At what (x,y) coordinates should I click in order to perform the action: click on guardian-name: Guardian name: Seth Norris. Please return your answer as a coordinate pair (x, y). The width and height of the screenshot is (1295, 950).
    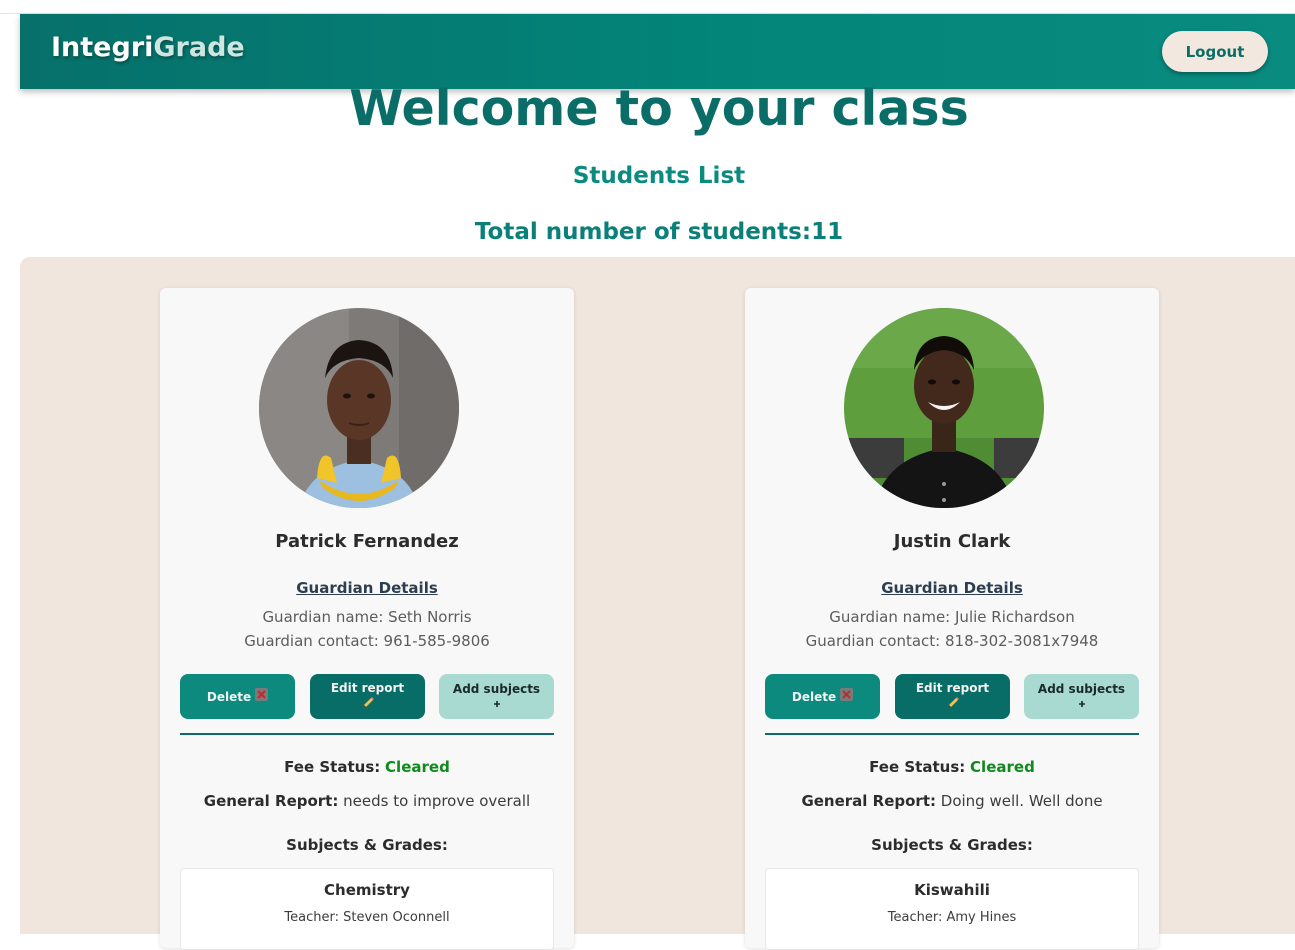
    Looking at the image, I should click on (367, 617).